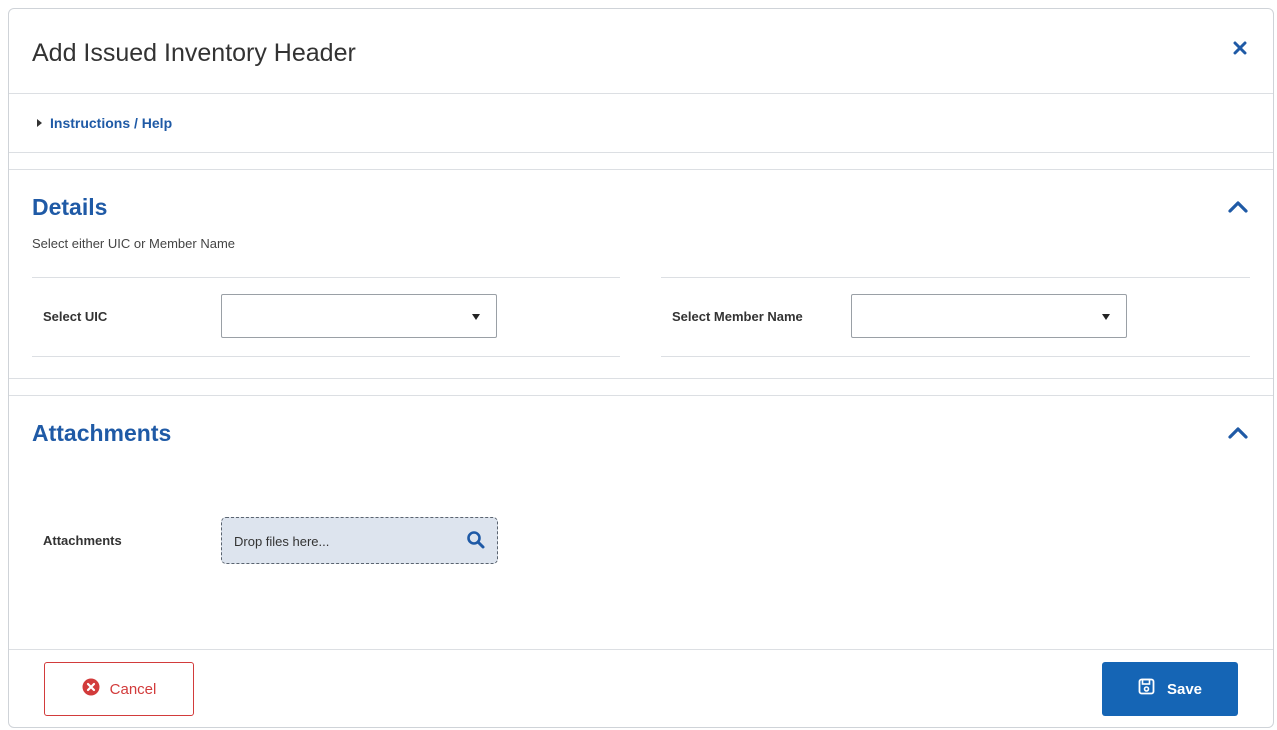 The image size is (1277, 730). I want to click on modal-header: Add Issued Inventory Header, so click(641, 51).